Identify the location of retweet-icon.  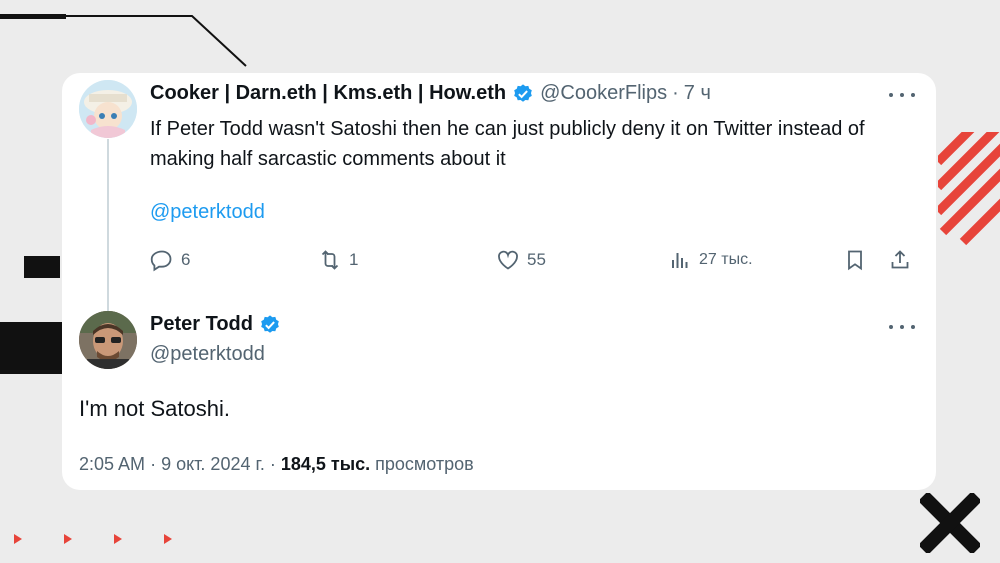
(330, 260).